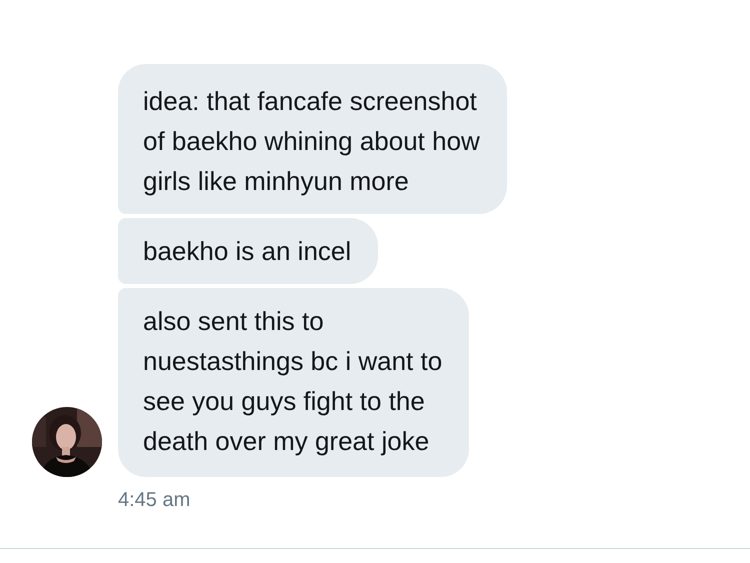  I want to click on message-bubble: idea: that fancafe screenshot of baekho whining about how girls like minhyun more, so click(312, 139).